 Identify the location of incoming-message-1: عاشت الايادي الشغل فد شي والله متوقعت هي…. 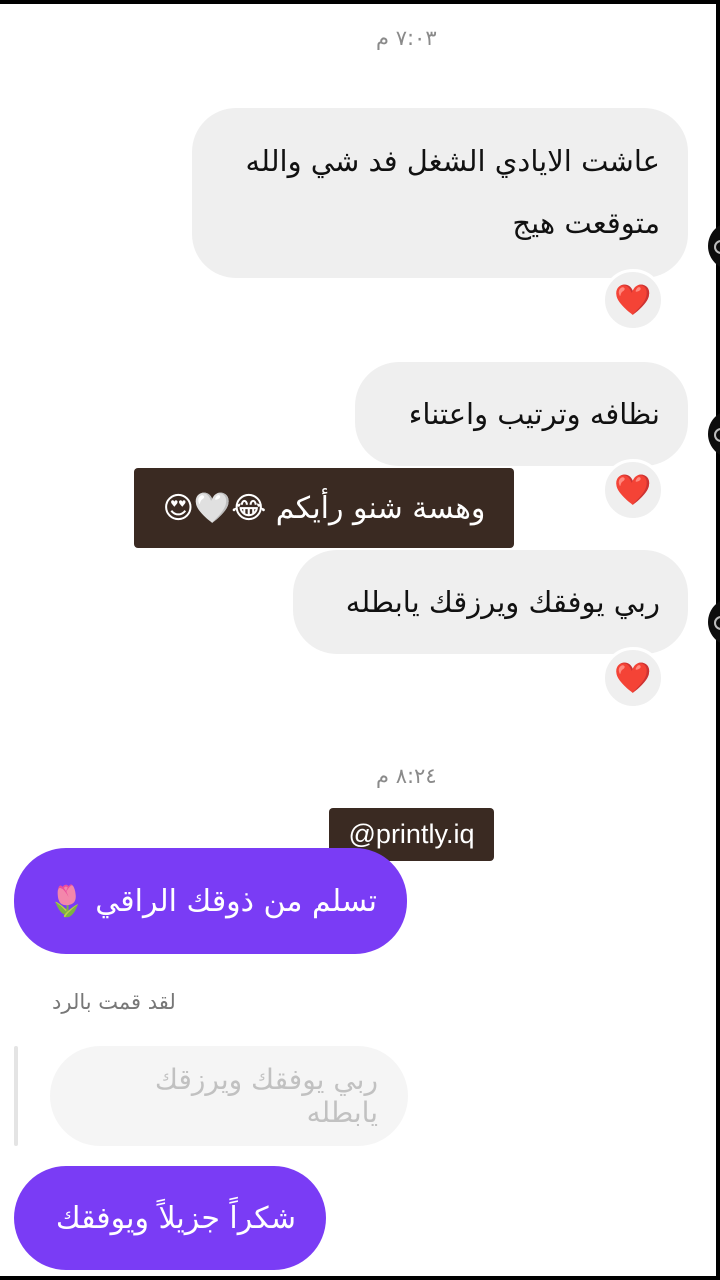
(440, 193).